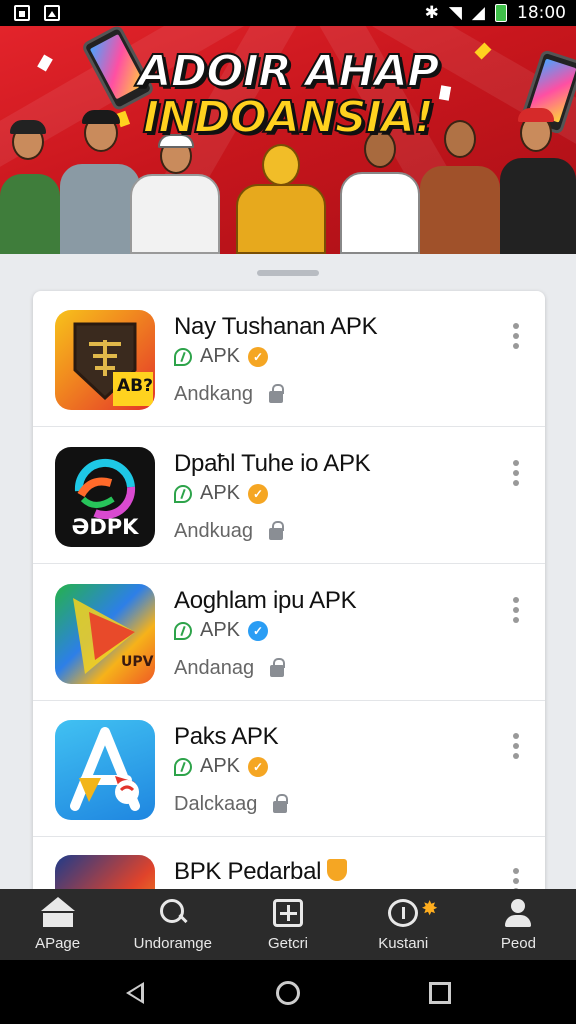 This screenshot has width=576, height=1024. I want to click on person-icon, so click(518, 913).